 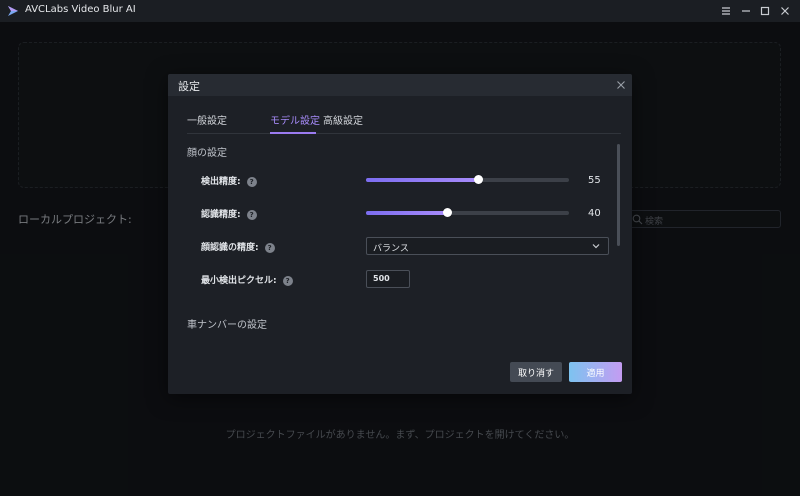 What do you see at coordinates (80, 9) in the screenshot?
I see `app-title: AVCLabs Video Blur AI` at bounding box center [80, 9].